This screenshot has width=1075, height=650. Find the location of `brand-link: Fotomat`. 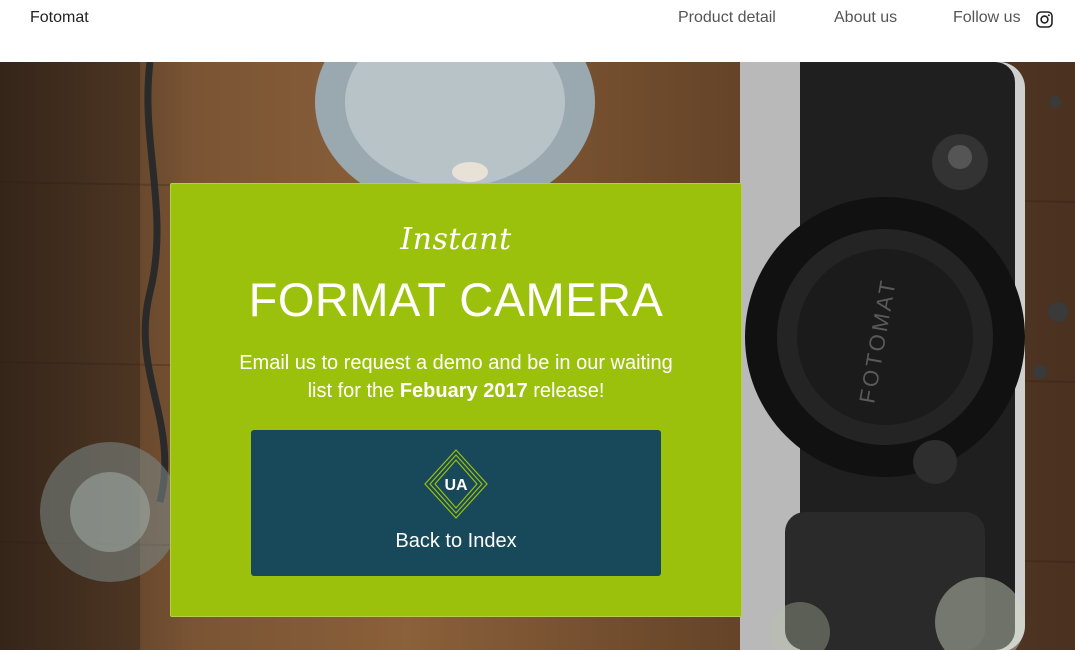

brand-link: Fotomat is located at coordinates (59, 18).